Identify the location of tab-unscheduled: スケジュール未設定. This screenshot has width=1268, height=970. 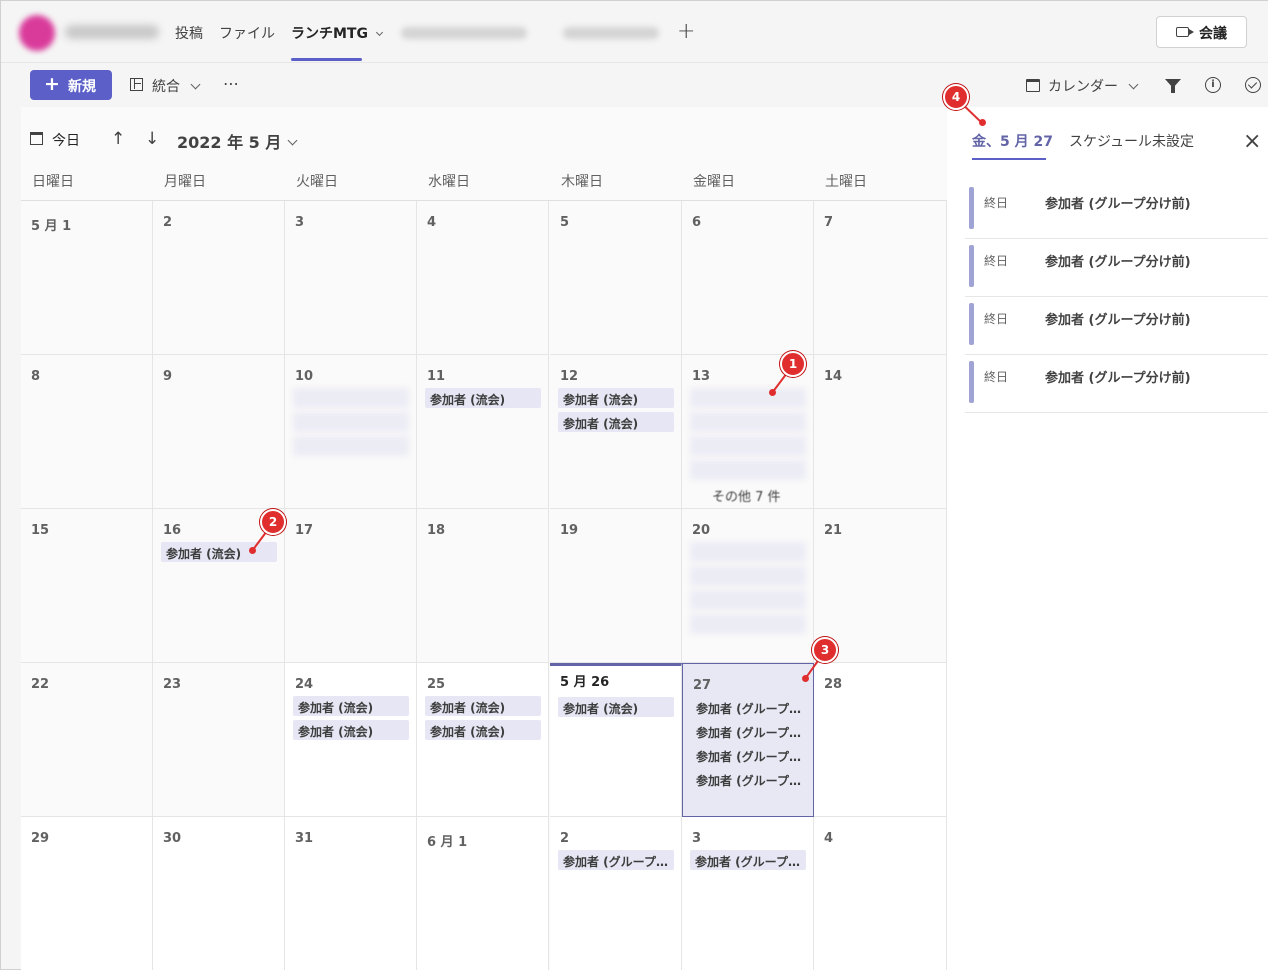
(1131, 141).